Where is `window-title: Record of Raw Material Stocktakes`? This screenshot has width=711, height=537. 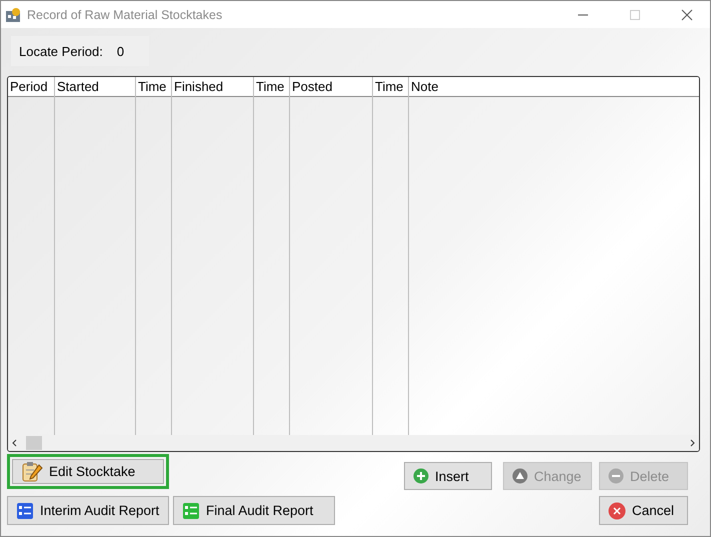
window-title: Record of Raw Material Stocktakes is located at coordinates (125, 15).